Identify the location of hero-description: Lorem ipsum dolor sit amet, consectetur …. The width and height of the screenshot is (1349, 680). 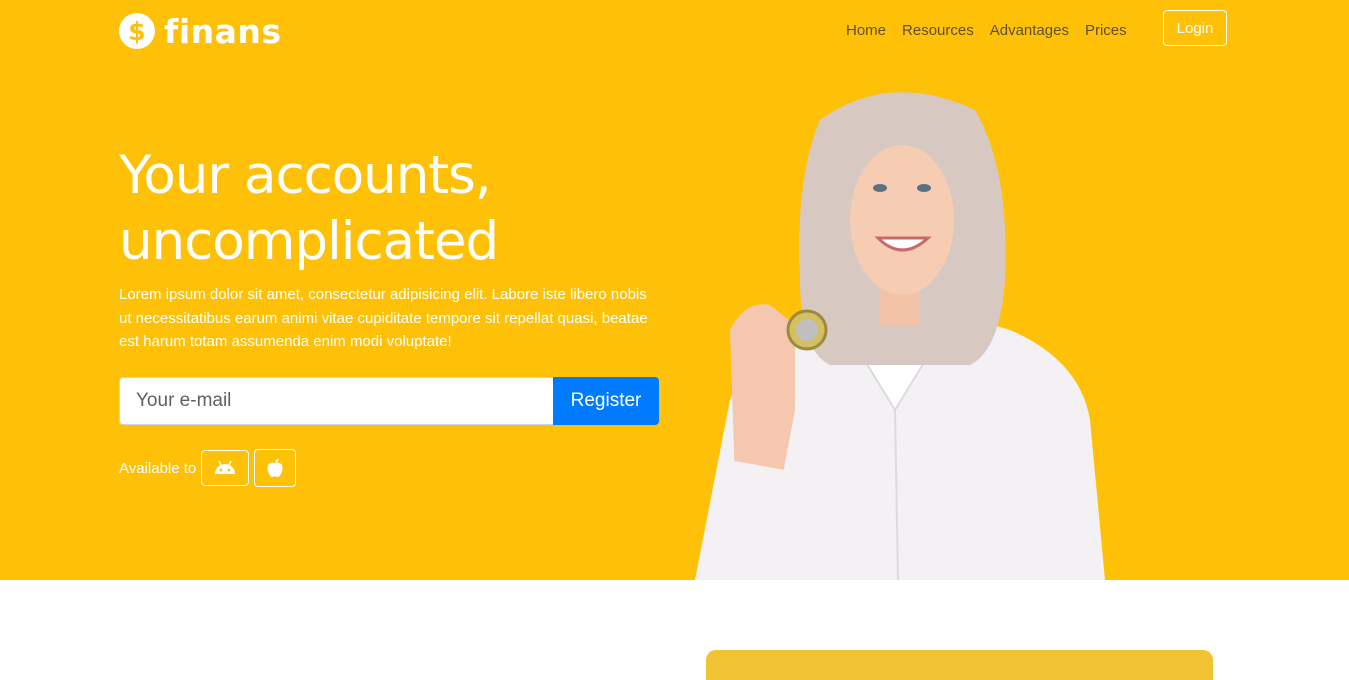
(383, 318).